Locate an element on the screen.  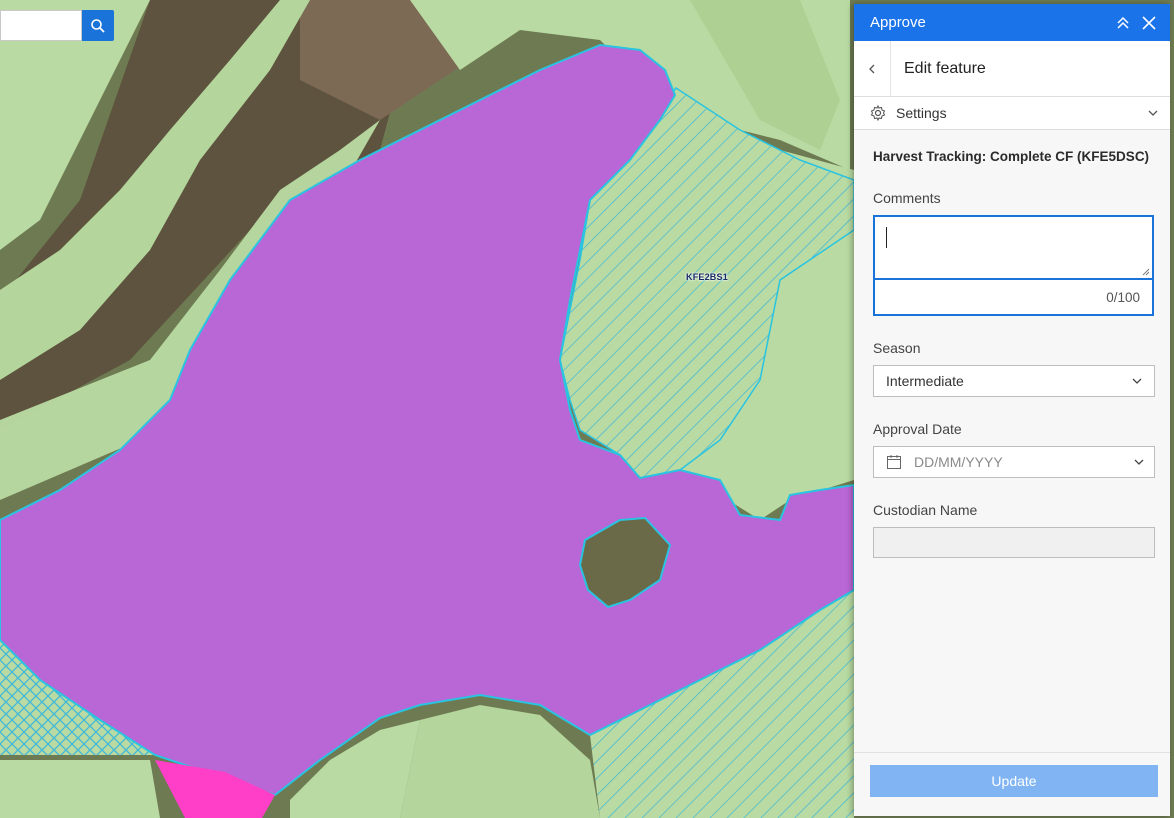
custodian-input is located at coordinates (1014, 542).